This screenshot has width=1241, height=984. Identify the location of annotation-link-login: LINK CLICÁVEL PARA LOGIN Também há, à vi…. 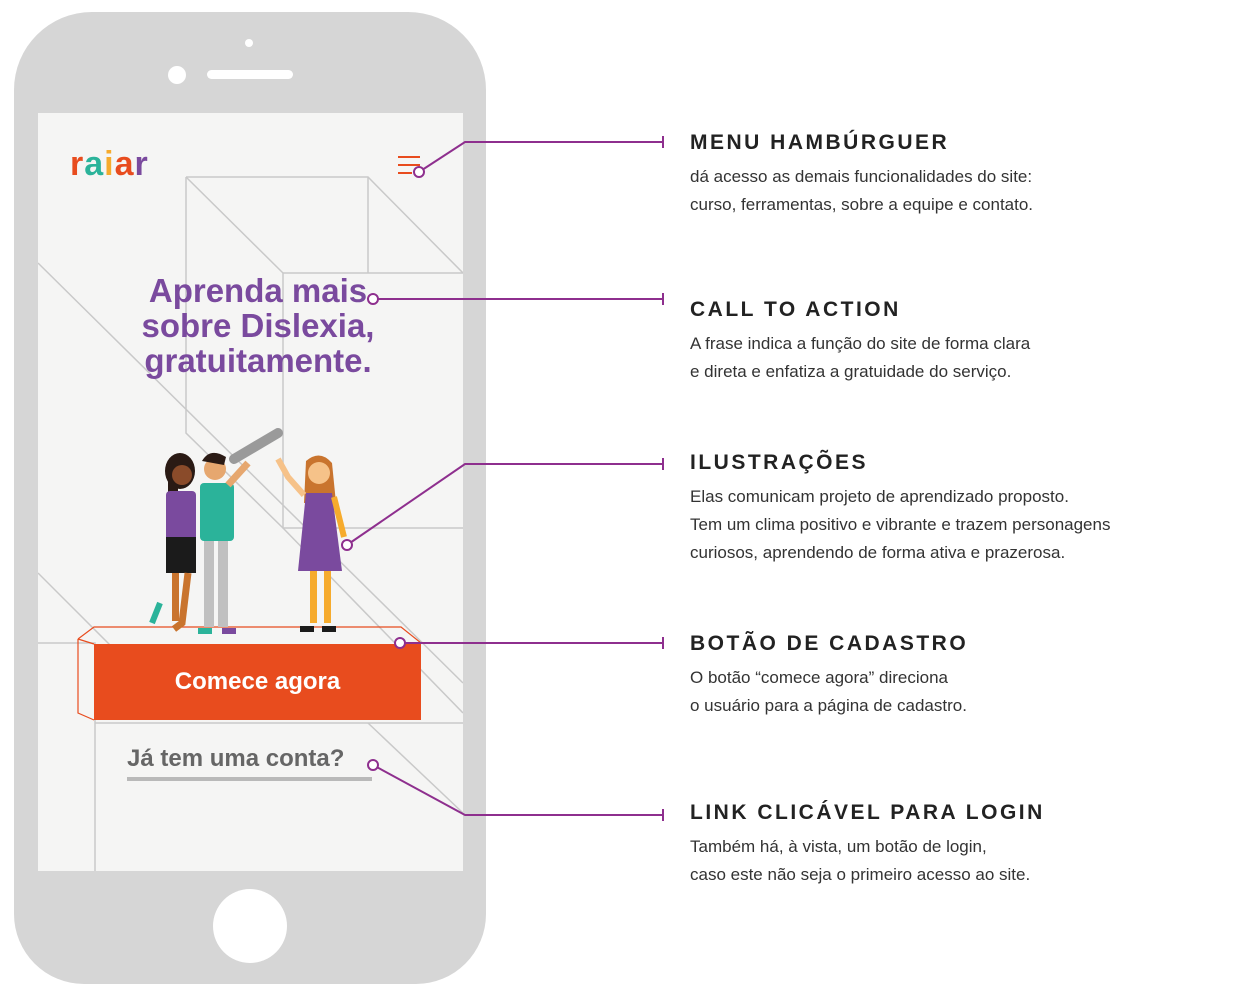
(867, 845).